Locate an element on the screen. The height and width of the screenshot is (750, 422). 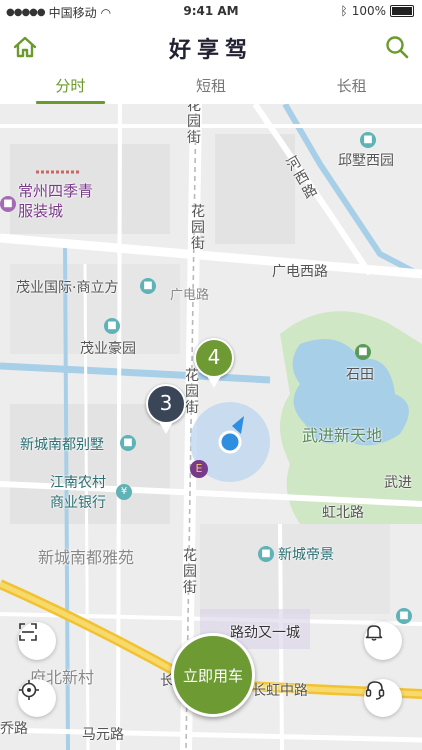
scan-button is located at coordinates (37, 641).